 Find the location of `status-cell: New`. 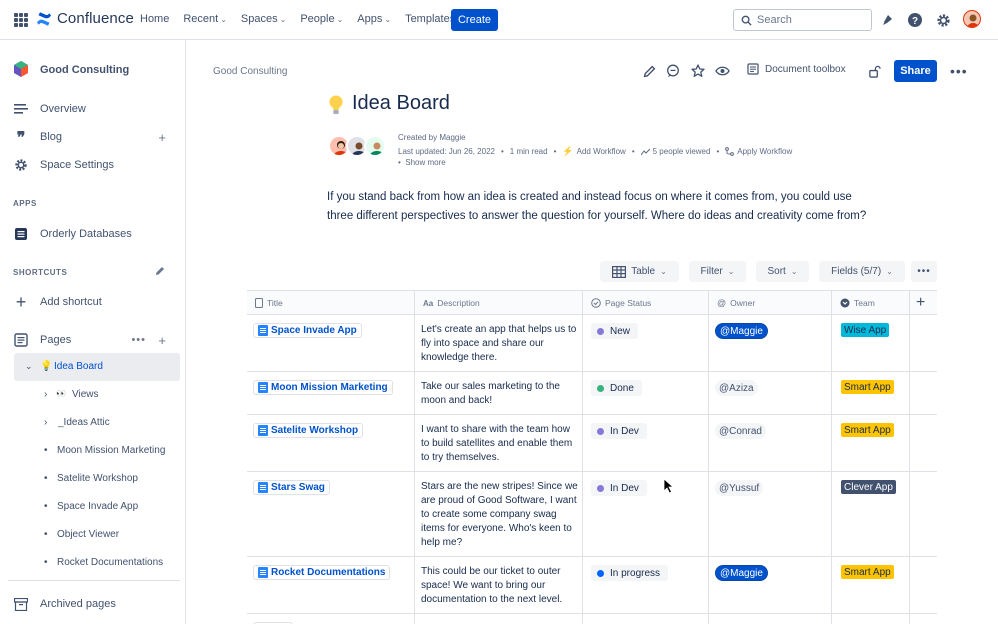

status-cell: New is located at coordinates (646, 343).